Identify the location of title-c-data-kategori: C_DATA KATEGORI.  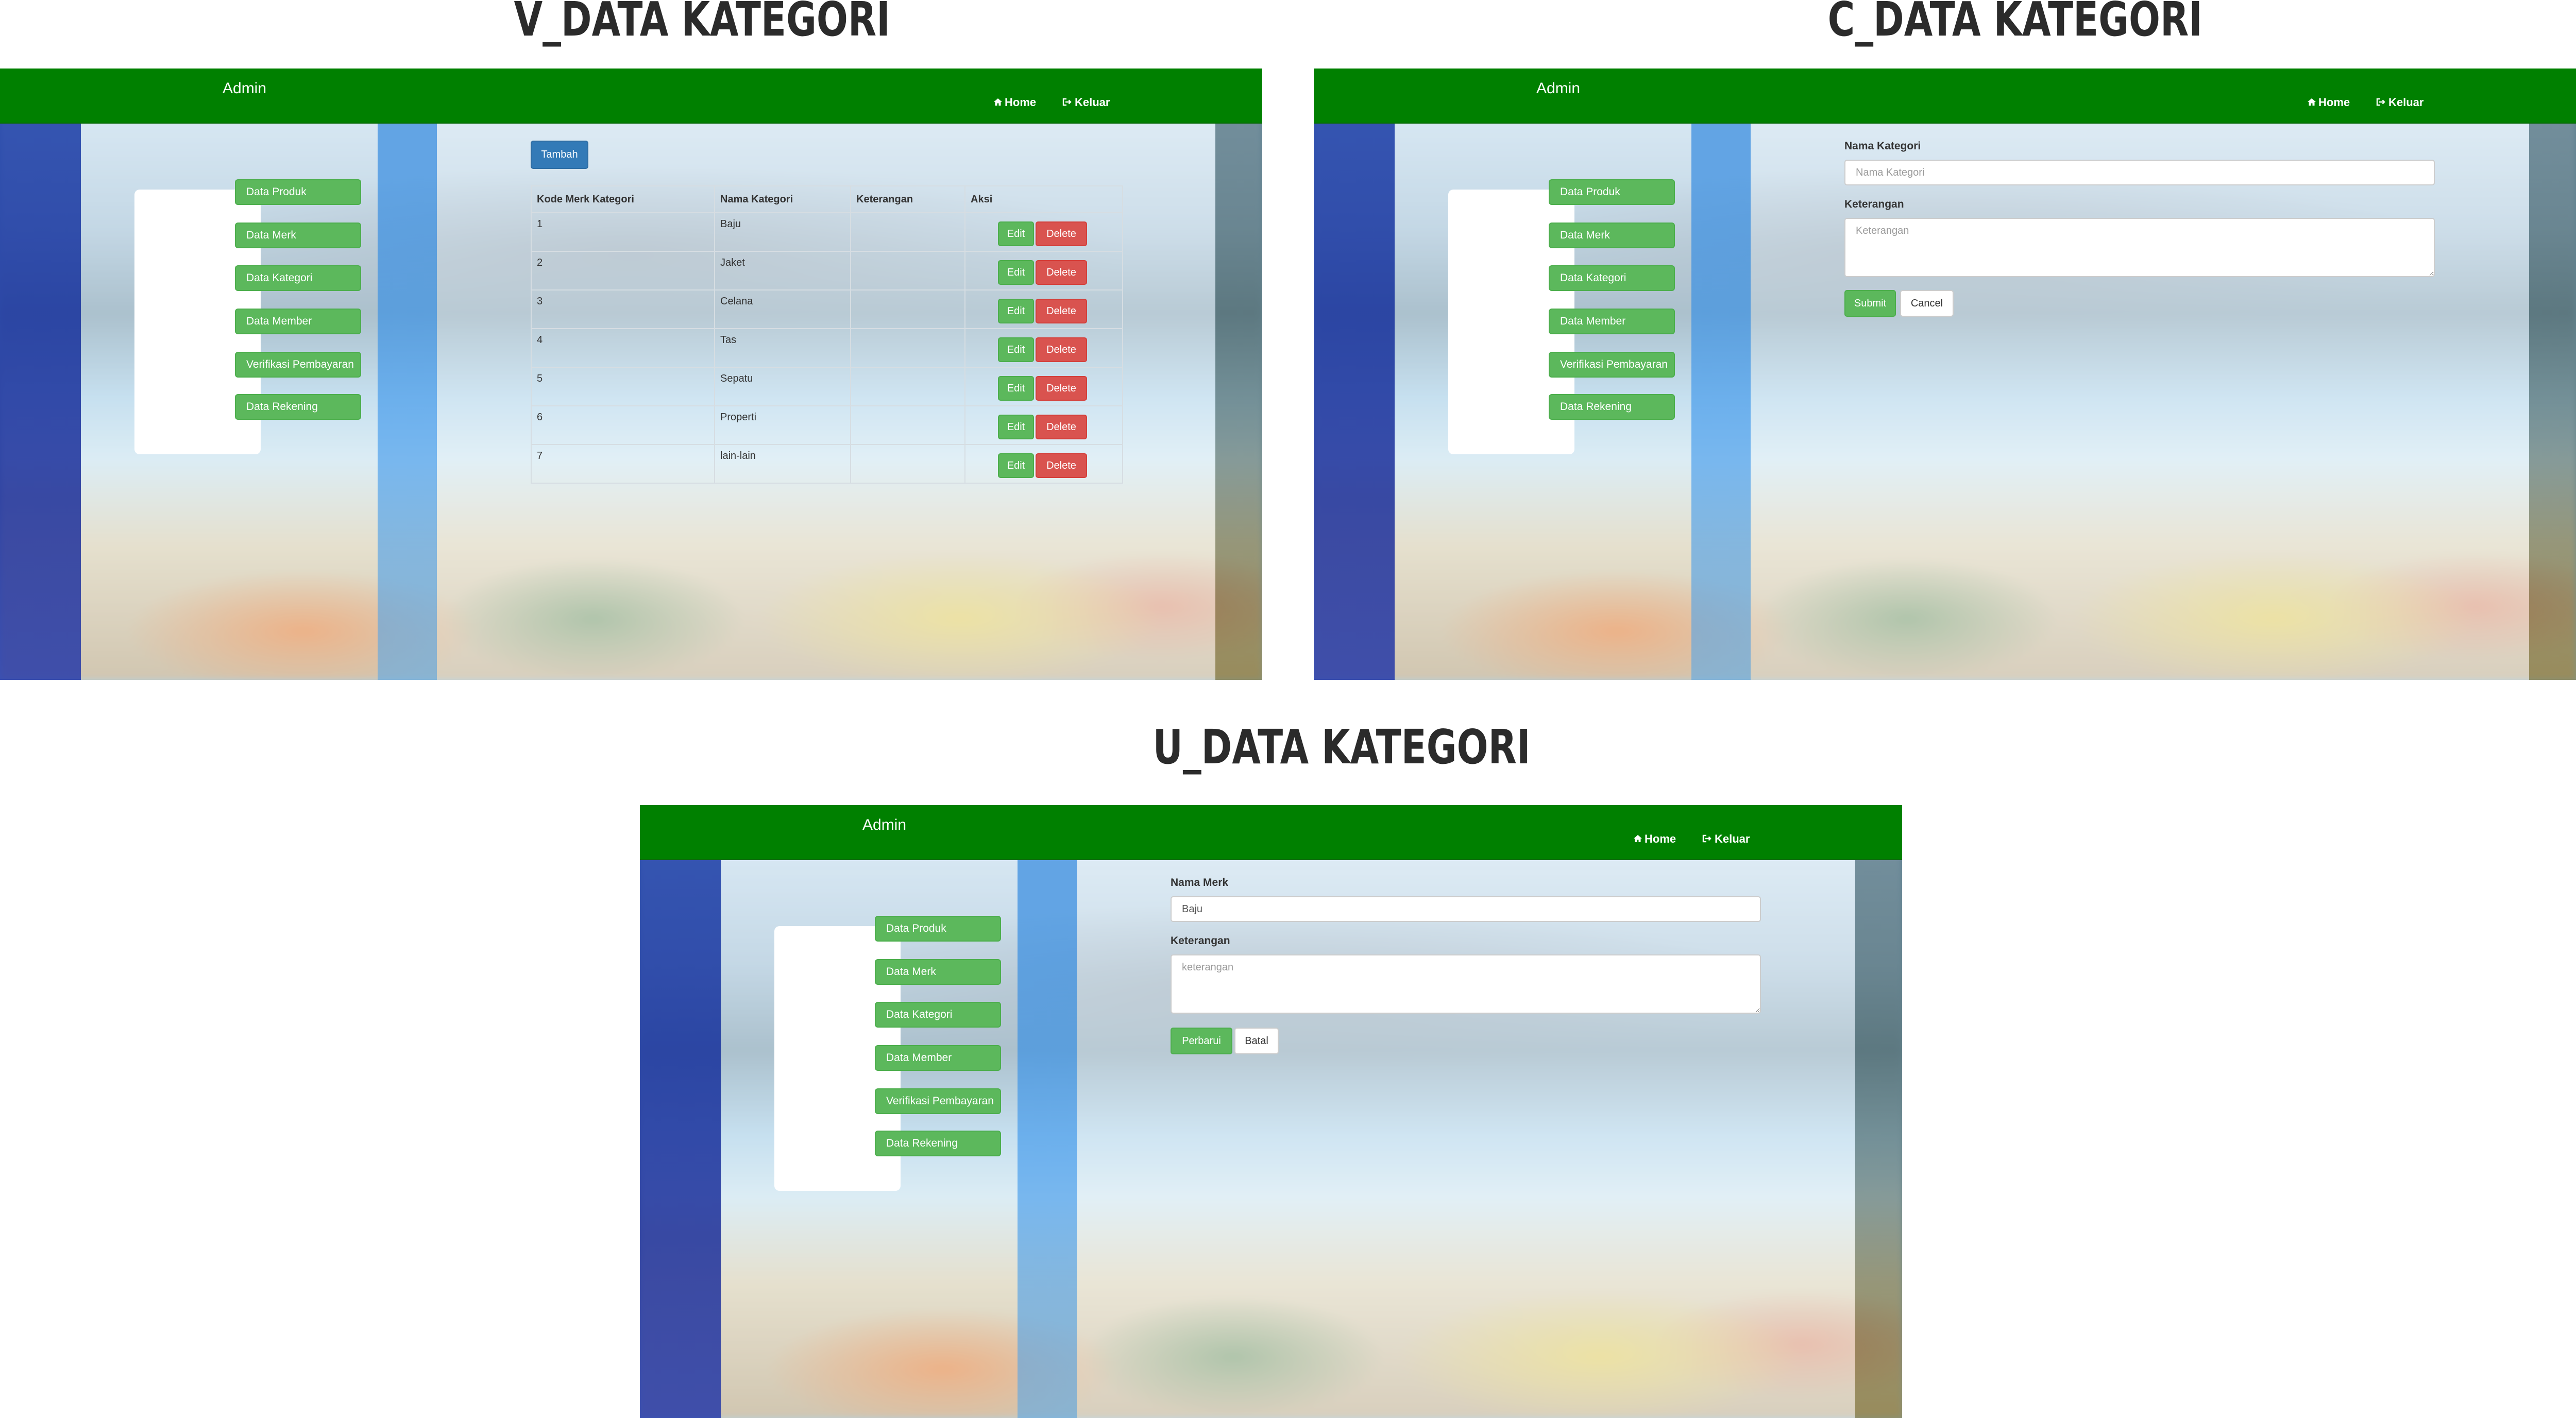
(2014, 23).